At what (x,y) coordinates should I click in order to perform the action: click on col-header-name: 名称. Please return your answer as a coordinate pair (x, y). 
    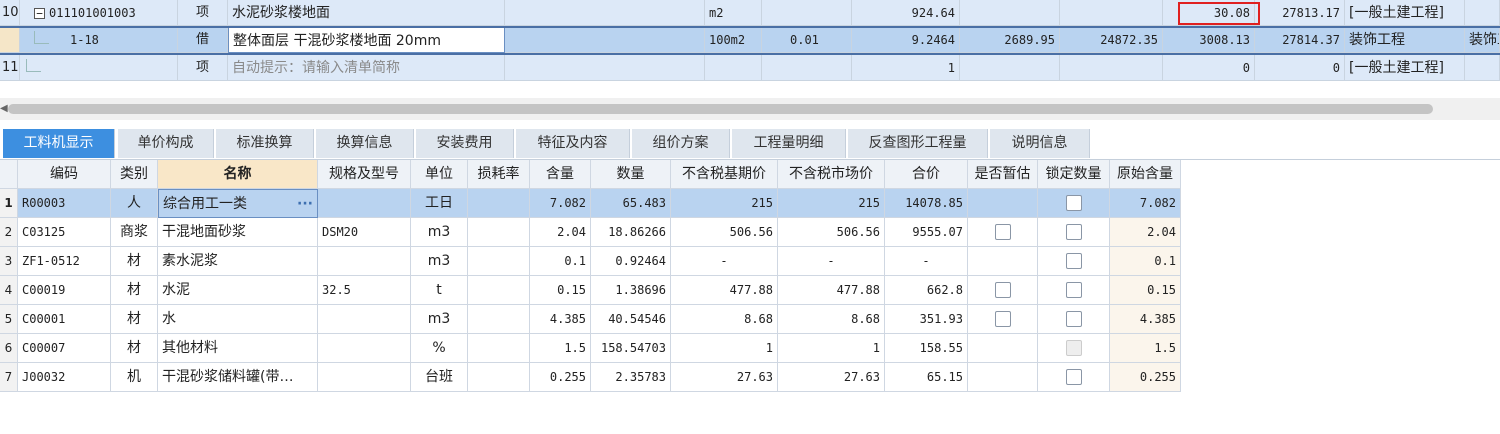
    Looking at the image, I should click on (238, 174).